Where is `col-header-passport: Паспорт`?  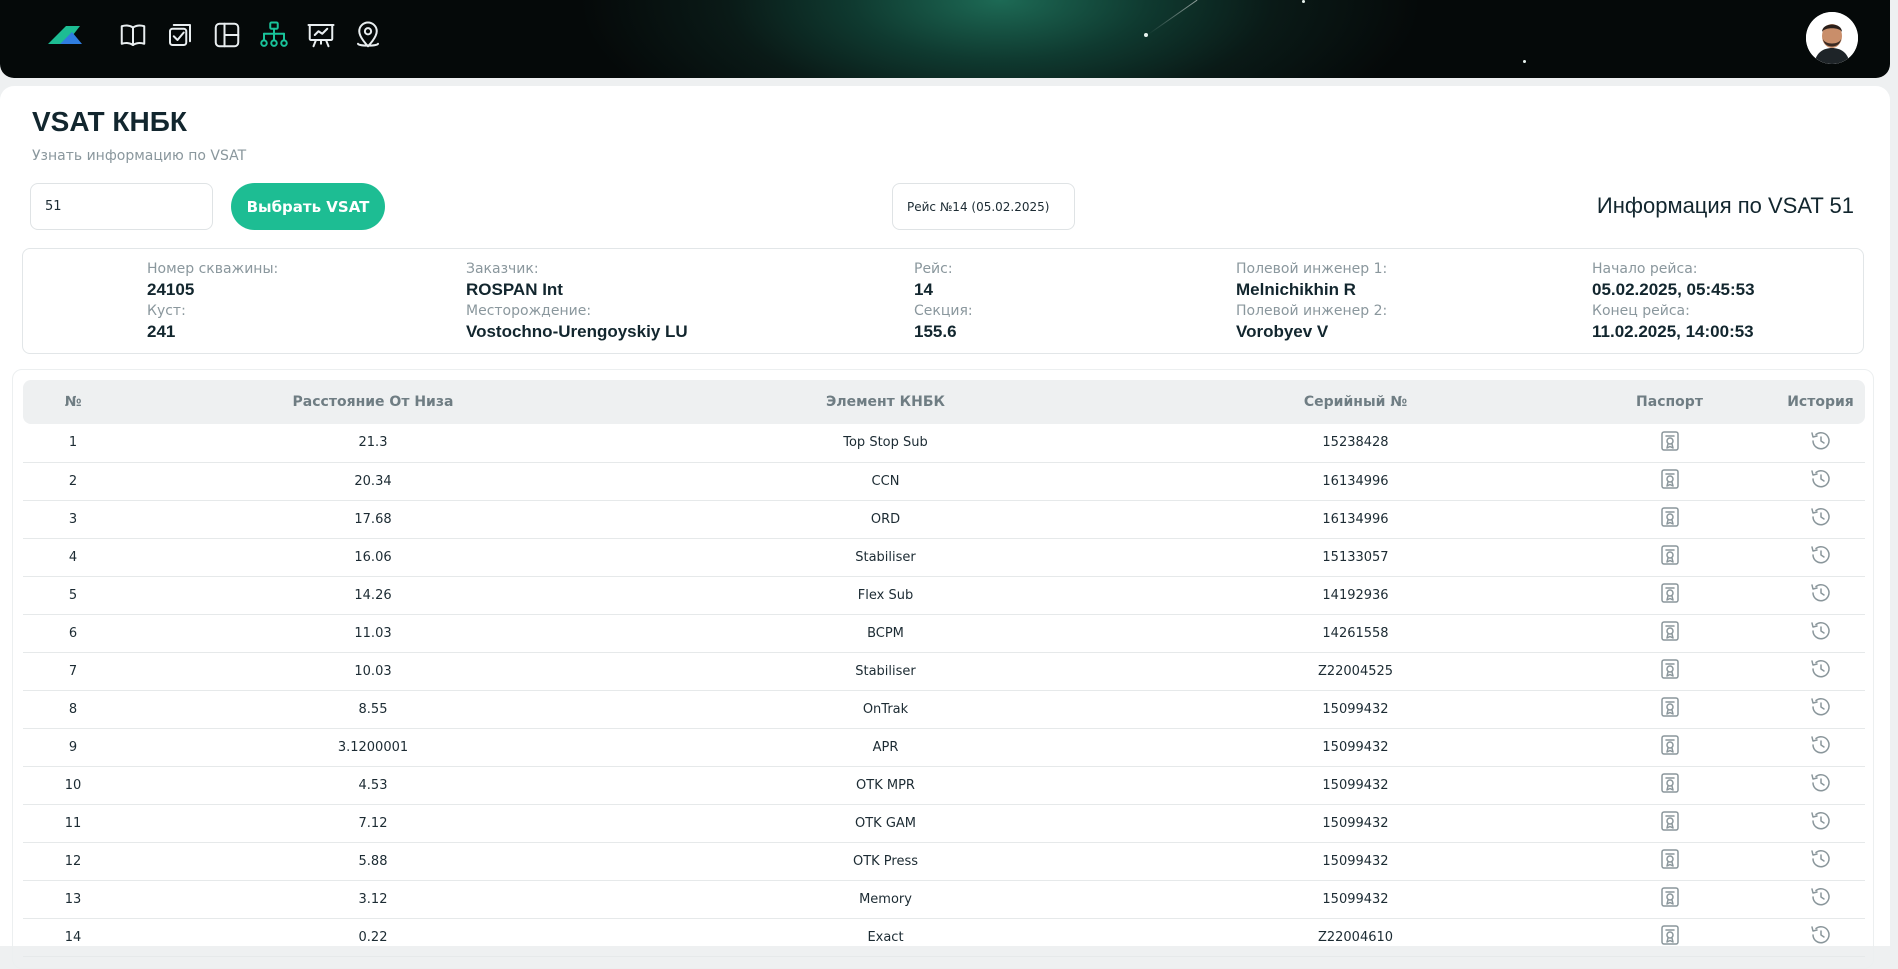
col-header-passport: Паспорт is located at coordinates (1669, 402).